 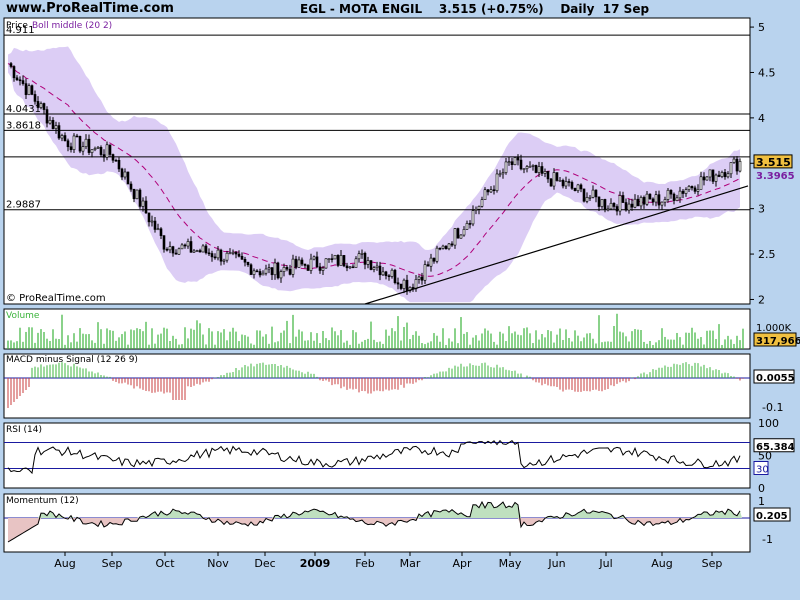 I want to click on volume-y-tick: 1.000K, so click(x=774, y=328).